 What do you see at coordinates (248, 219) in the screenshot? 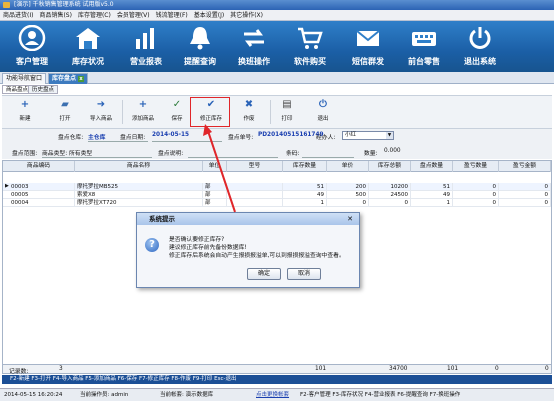
I see `dialog-title: 系统提示` at bounding box center [248, 219].